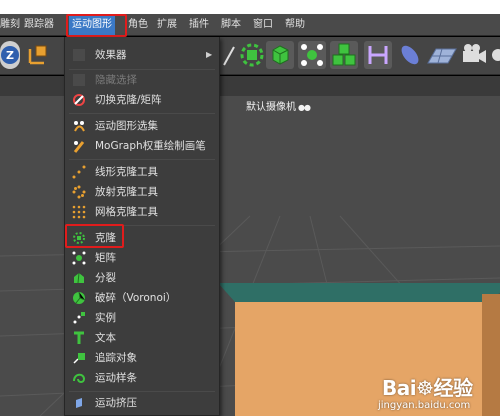 This screenshot has width=500, height=416. What do you see at coordinates (252, 55) in the screenshot?
I see `gear-cube-icon` at bounding box center [252, 55].